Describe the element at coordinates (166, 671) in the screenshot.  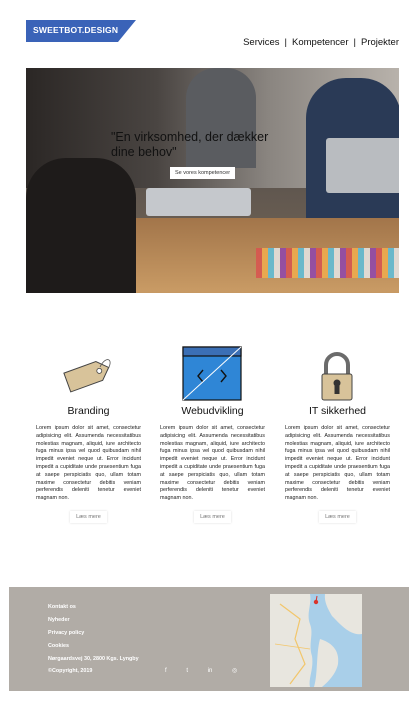
I see `facebook-icon: f` at that location.